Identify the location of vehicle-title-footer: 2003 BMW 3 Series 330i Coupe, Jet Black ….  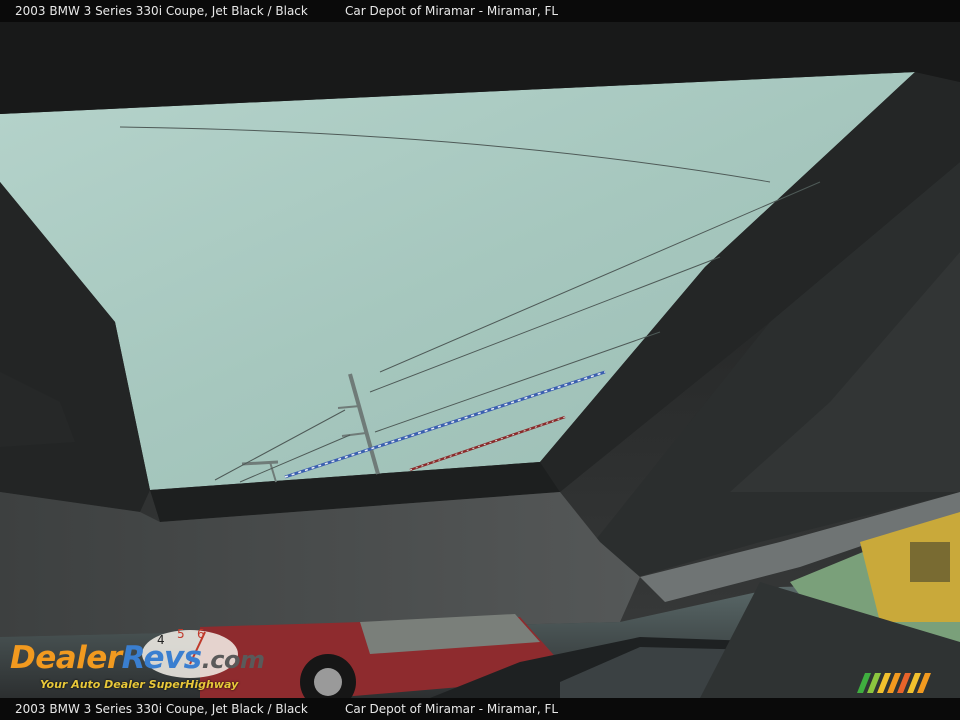
(161, 709).